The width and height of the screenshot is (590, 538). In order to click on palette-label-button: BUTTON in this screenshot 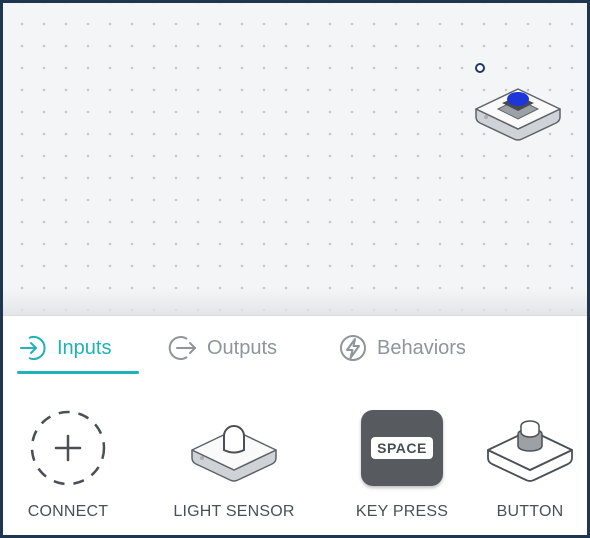, I will do `click(530, 511)`.